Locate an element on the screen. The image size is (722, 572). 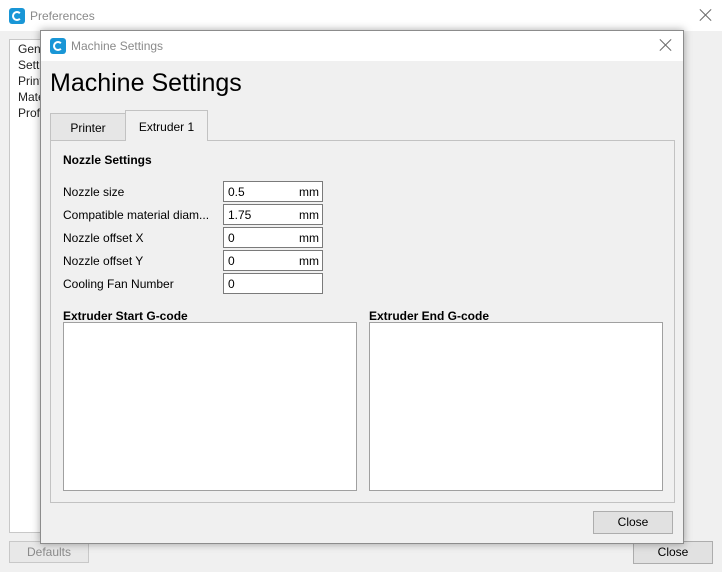
defaults-button: Defaults is located at coordinates (49, 552).